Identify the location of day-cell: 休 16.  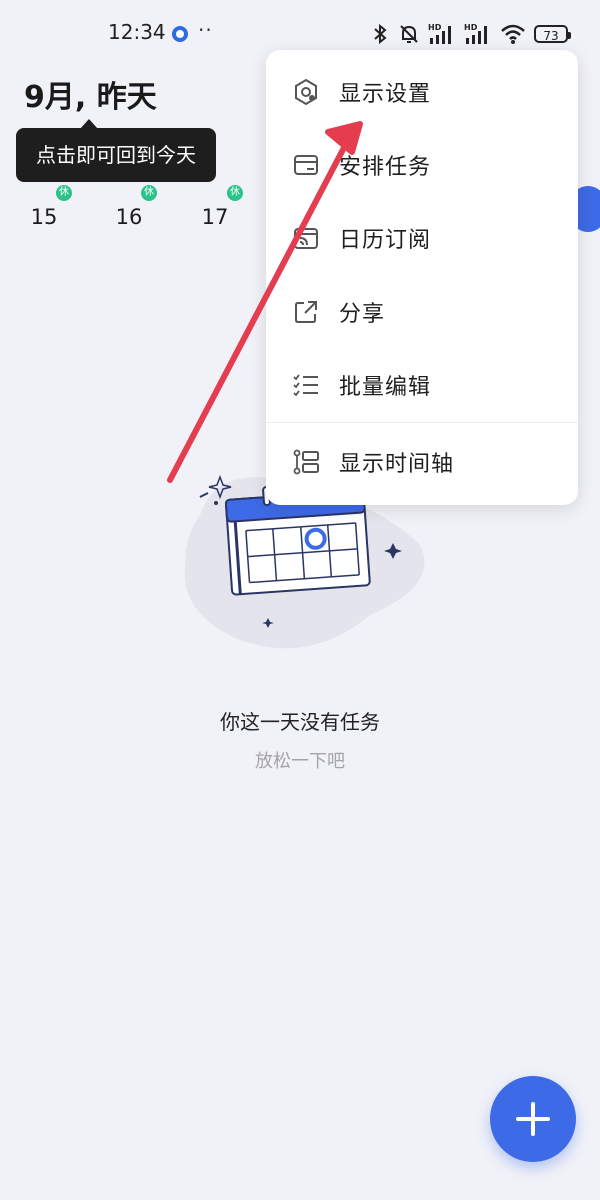
(133, 204).